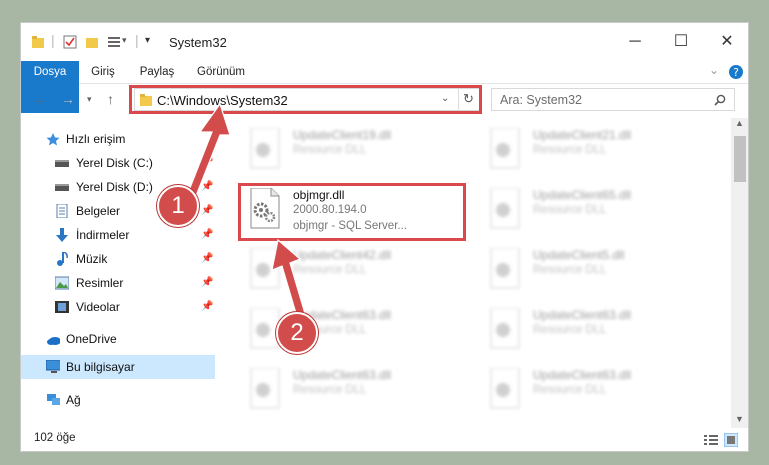 This screenshot has width=769, height=465. Describe the element at coordinates (178, 206) in the screenshot. I see `step-badge-1: 1` at that location.